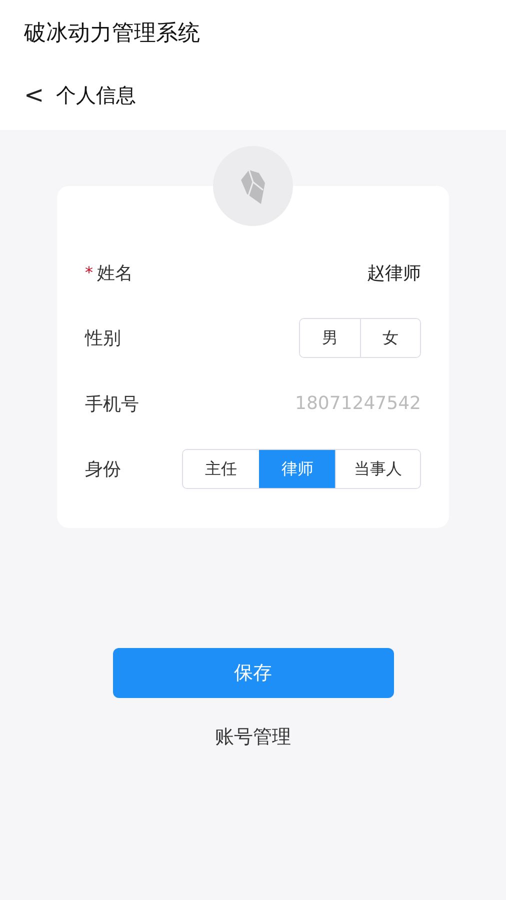 This screenshot has width=506, height=900. I want to click on account-link: 账号管理, so click(253, 737).